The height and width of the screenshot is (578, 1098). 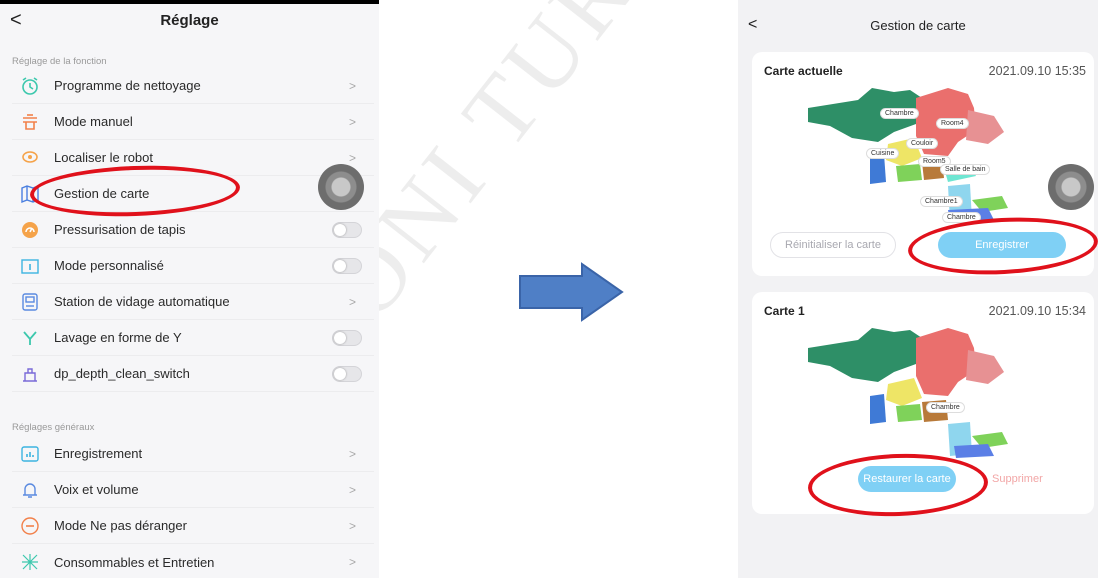 I want to click on settings-row-voice-volume: Voix et volume >, so click(x=193, y=490).